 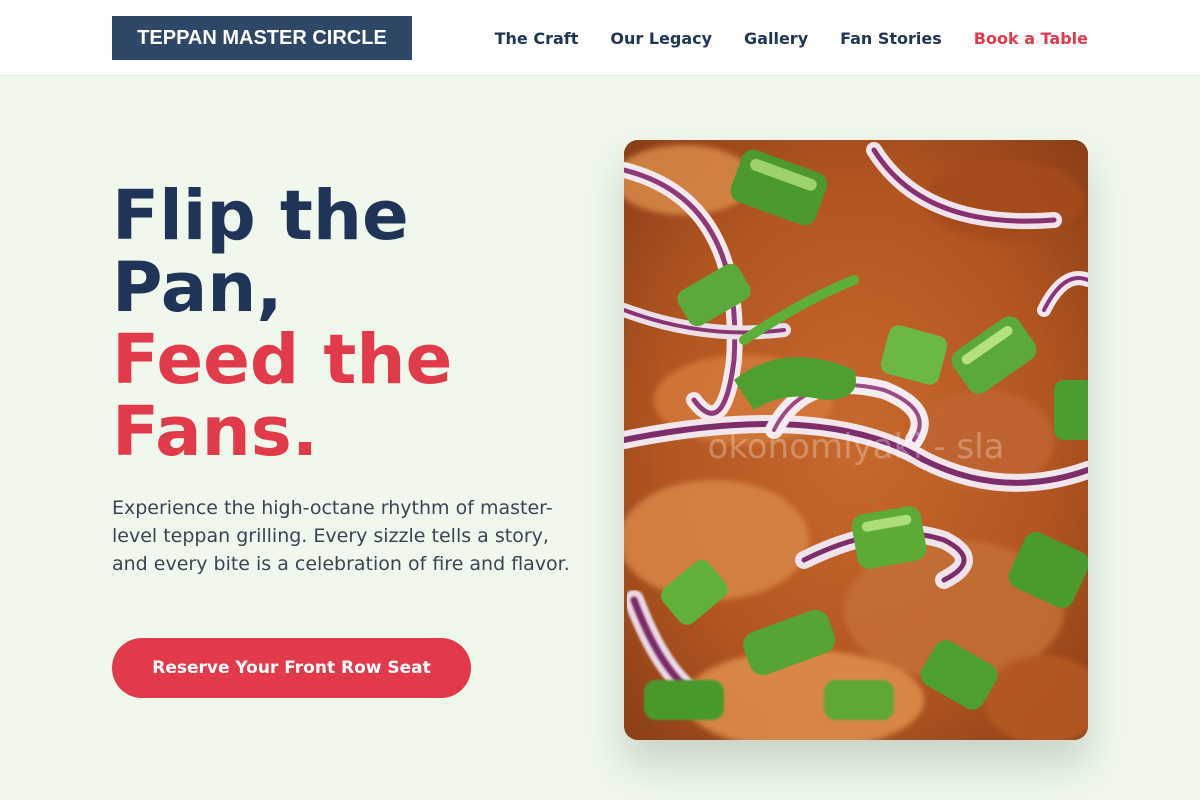 I want to click on hero-headline: Flip the Pan, Feed the Fans., so click(x=352, y=324).